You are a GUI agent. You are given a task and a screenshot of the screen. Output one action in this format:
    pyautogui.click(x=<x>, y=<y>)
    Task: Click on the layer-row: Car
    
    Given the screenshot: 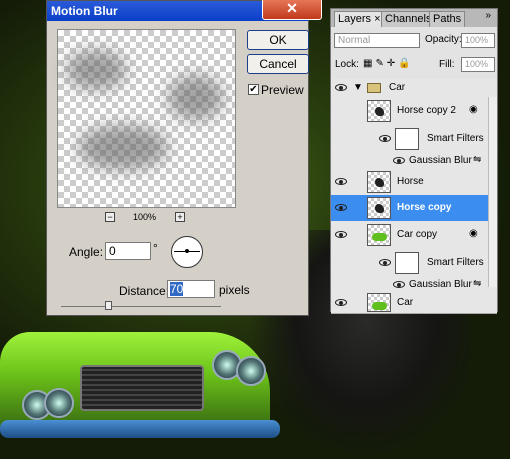 What is the action you would take?
    pyautogui.click(x=414, y=303)
    